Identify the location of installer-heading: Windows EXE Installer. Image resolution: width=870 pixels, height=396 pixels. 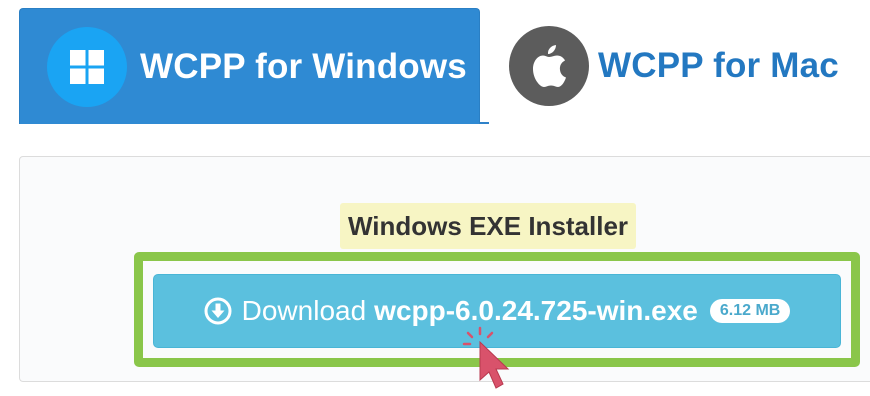
(488, 226).